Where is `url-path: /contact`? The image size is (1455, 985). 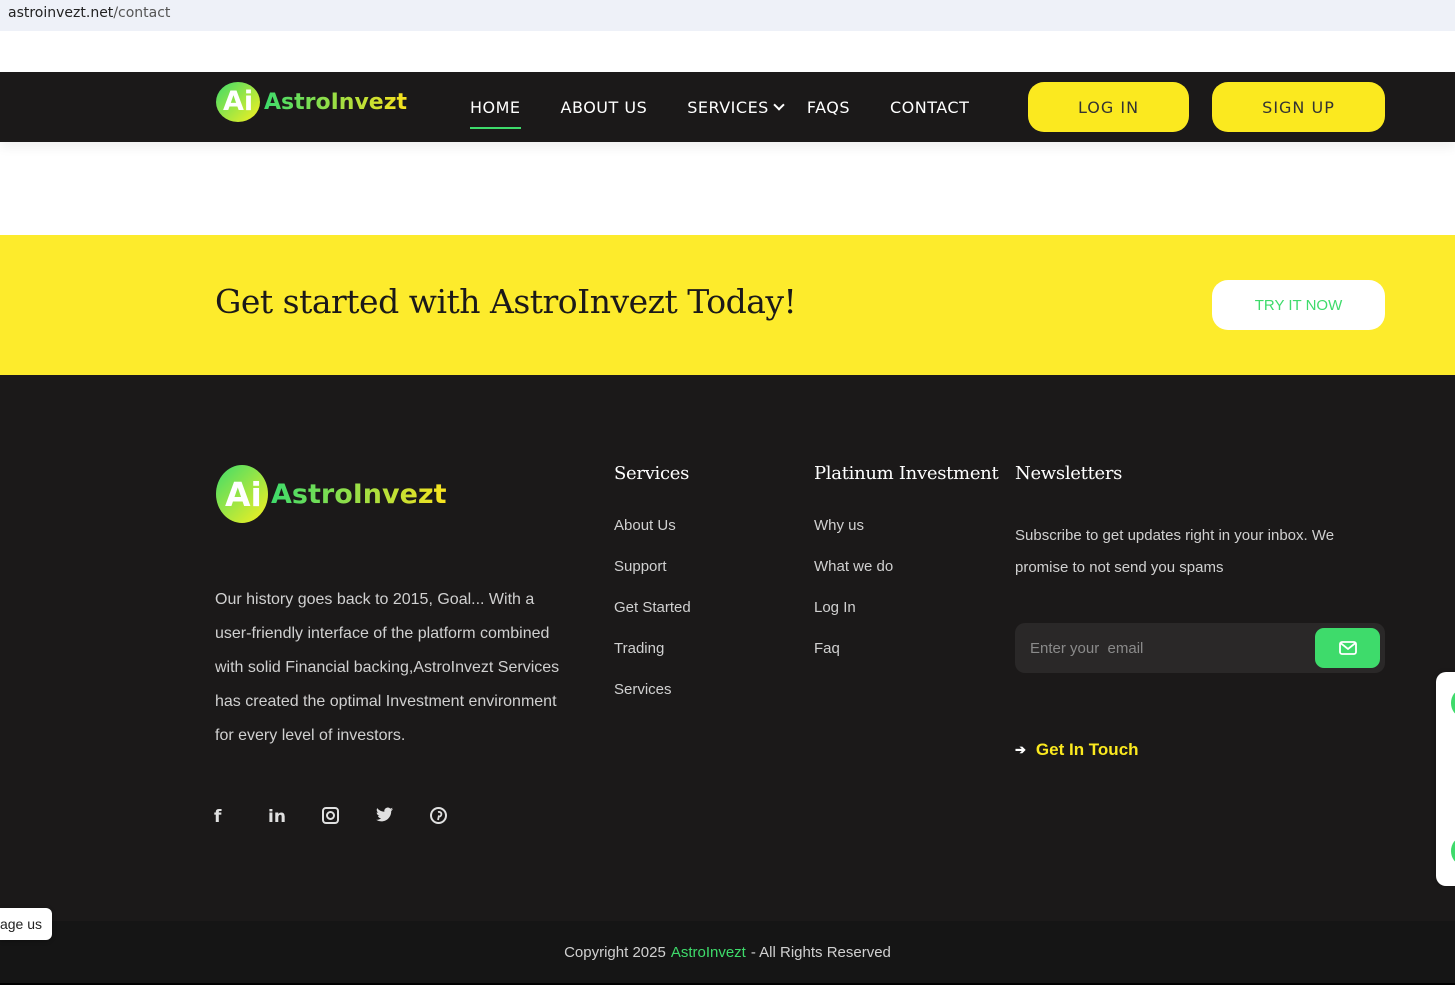 url-path: /contact is located at coordinates (142, 13).